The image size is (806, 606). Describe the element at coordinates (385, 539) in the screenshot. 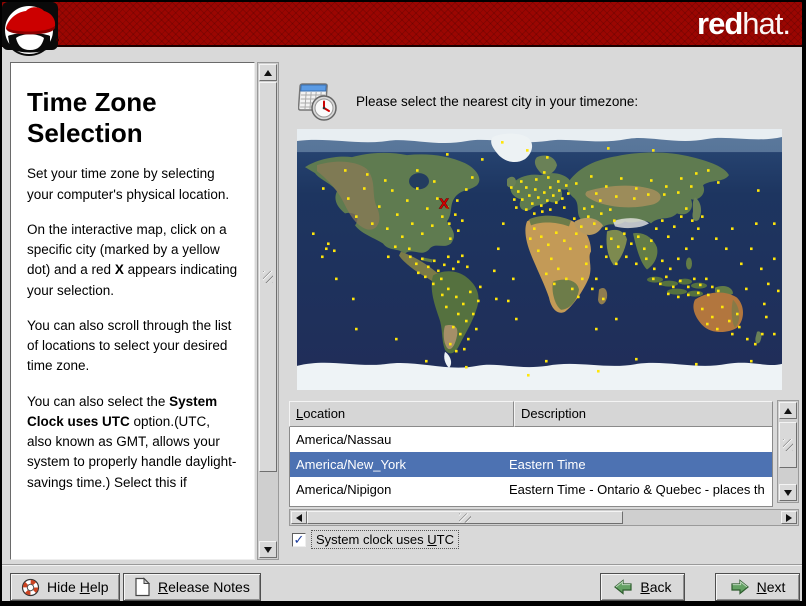

I see `utc-checkbox-label: System clock uses UTC` at that location.